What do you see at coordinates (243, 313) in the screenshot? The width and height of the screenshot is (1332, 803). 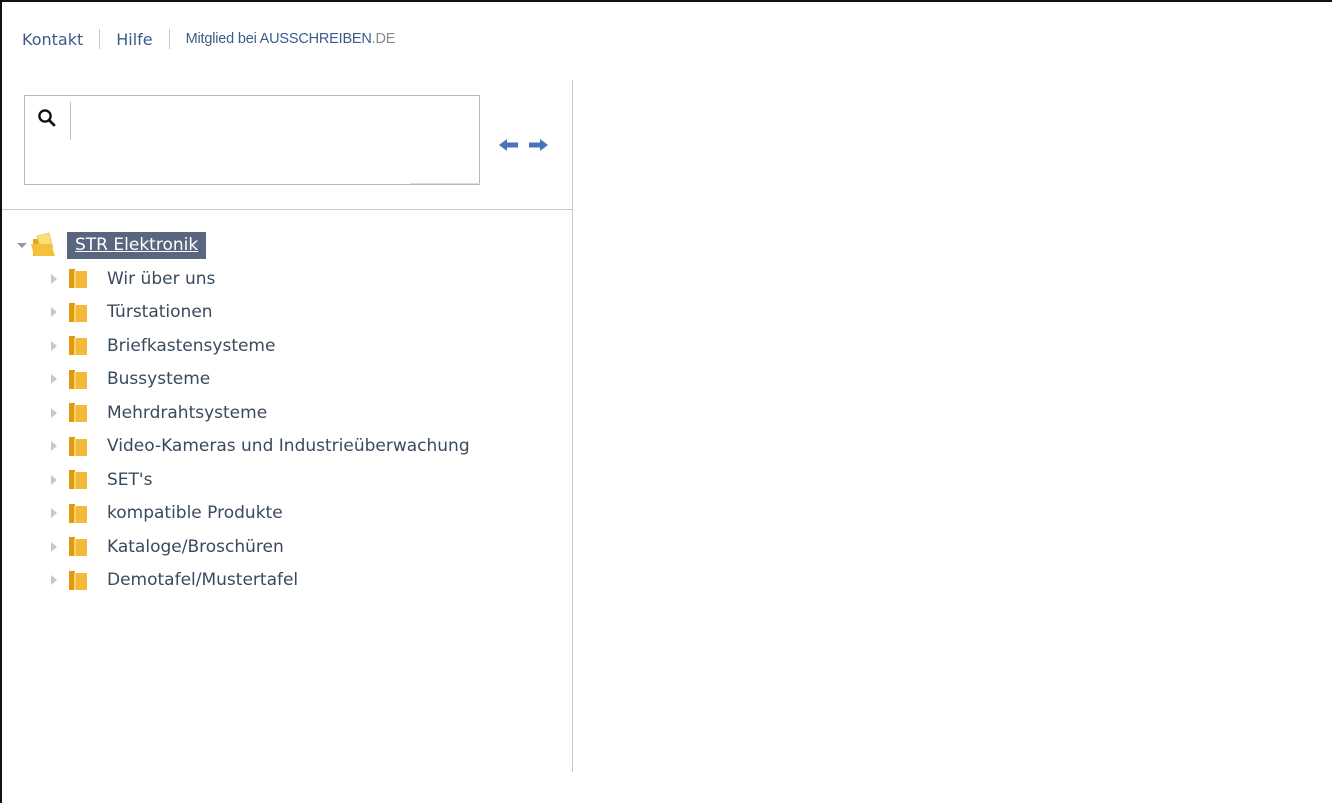 I see `tree-node: Türstationen` at bounding box center [243, 313].